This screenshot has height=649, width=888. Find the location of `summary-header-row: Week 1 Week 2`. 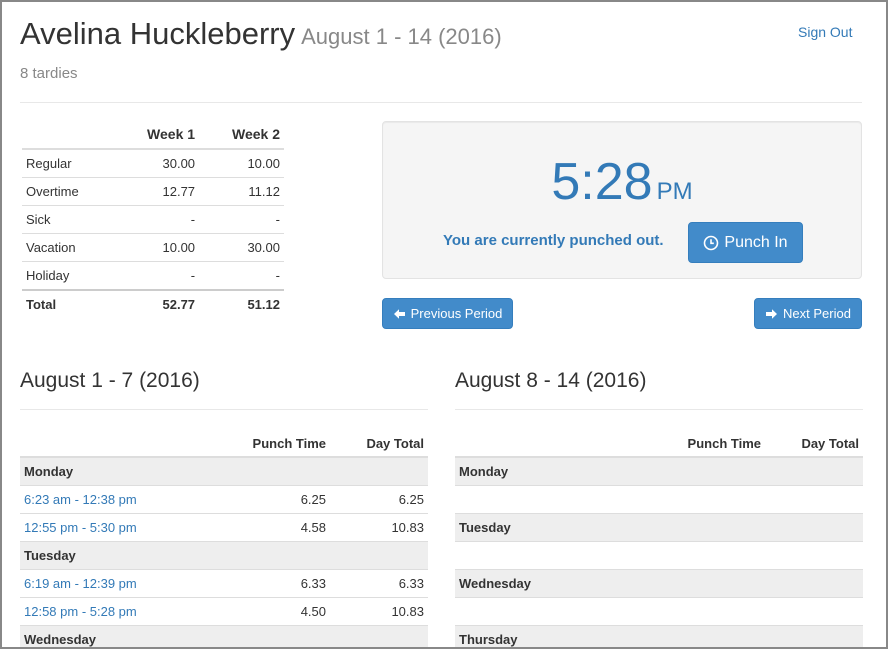

summary-header-row: Week 1 Week 2 is located at coordinates (153, 135).